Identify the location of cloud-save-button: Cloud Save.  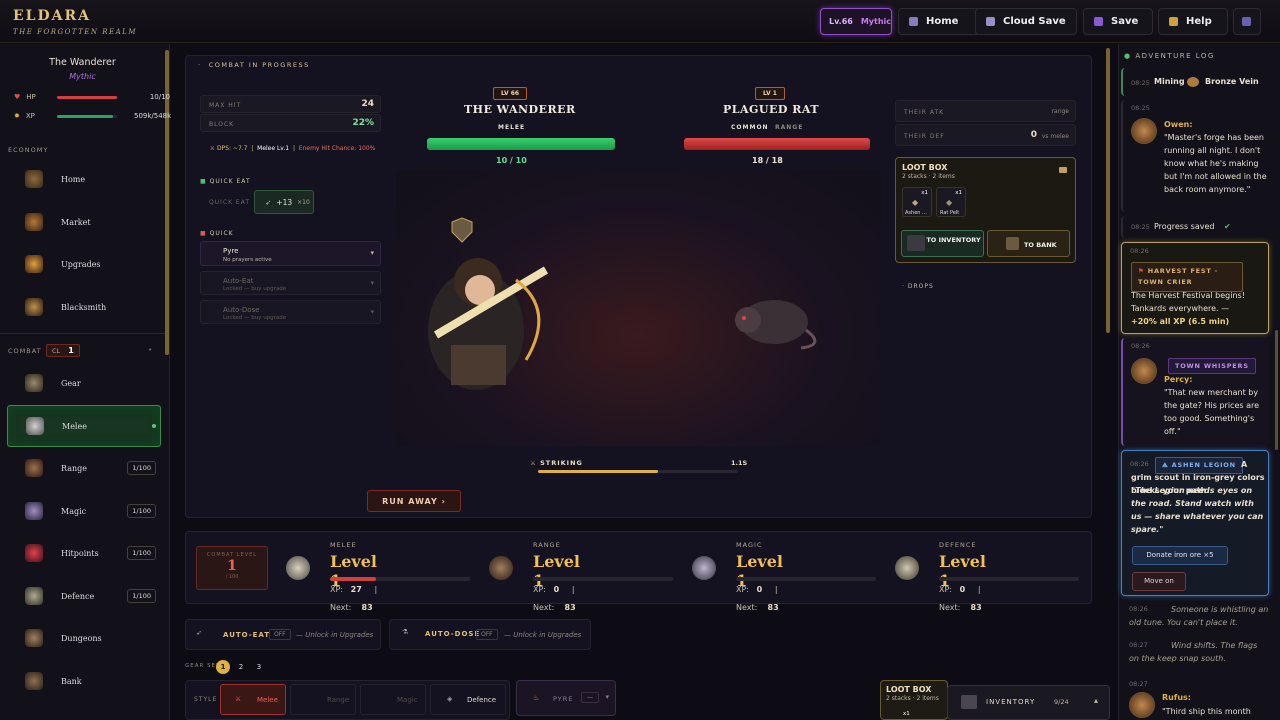
(1026, 21).